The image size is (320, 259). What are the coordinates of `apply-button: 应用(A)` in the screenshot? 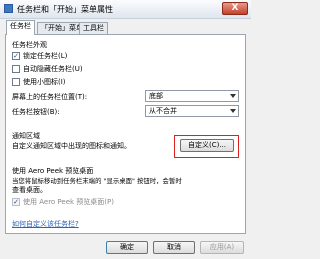 It's located at (222, 247).